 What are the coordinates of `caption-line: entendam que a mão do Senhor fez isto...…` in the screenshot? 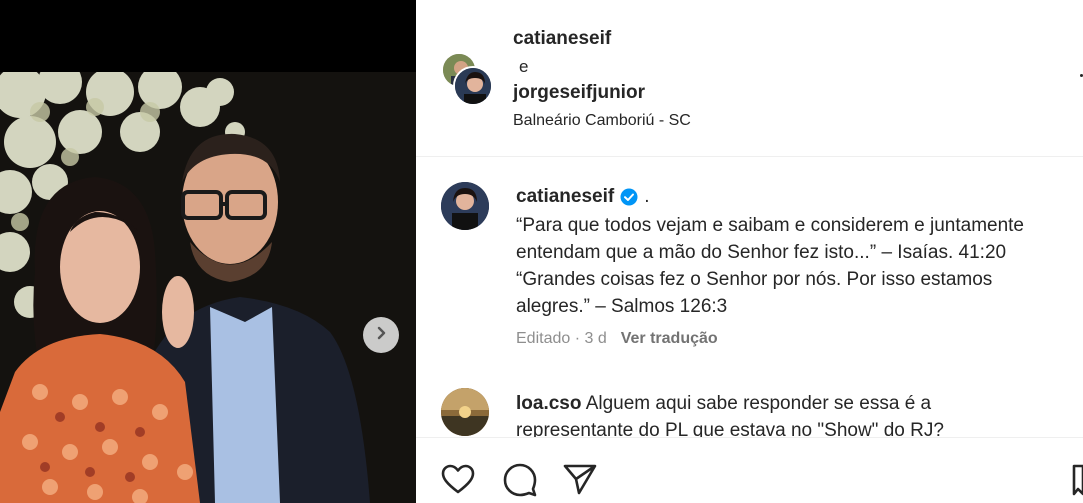 It's located at (761, 252).